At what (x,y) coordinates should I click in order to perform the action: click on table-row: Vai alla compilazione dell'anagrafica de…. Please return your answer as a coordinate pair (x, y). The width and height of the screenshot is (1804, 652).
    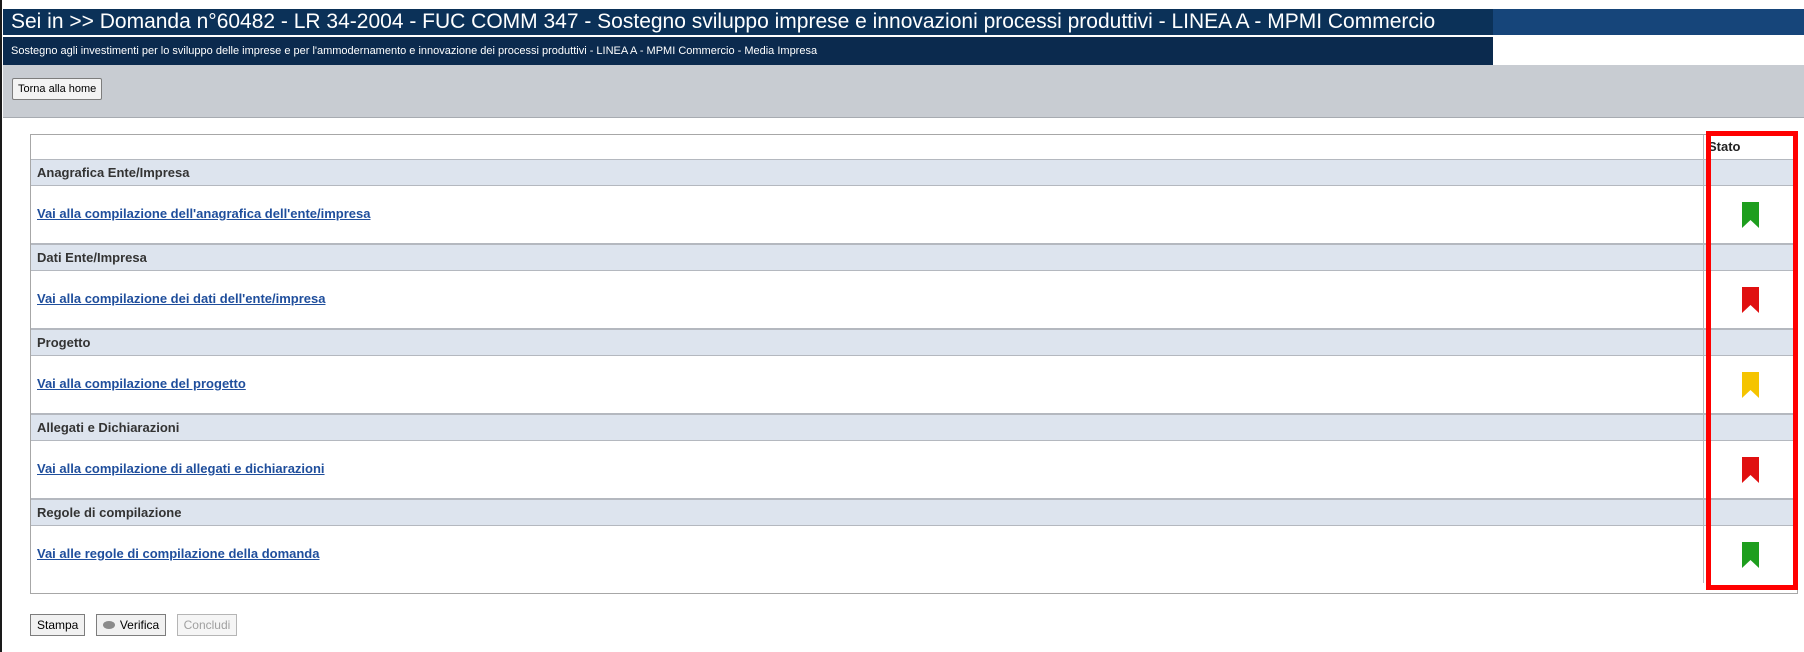
    Looking at the image, I should click on (914, 214).